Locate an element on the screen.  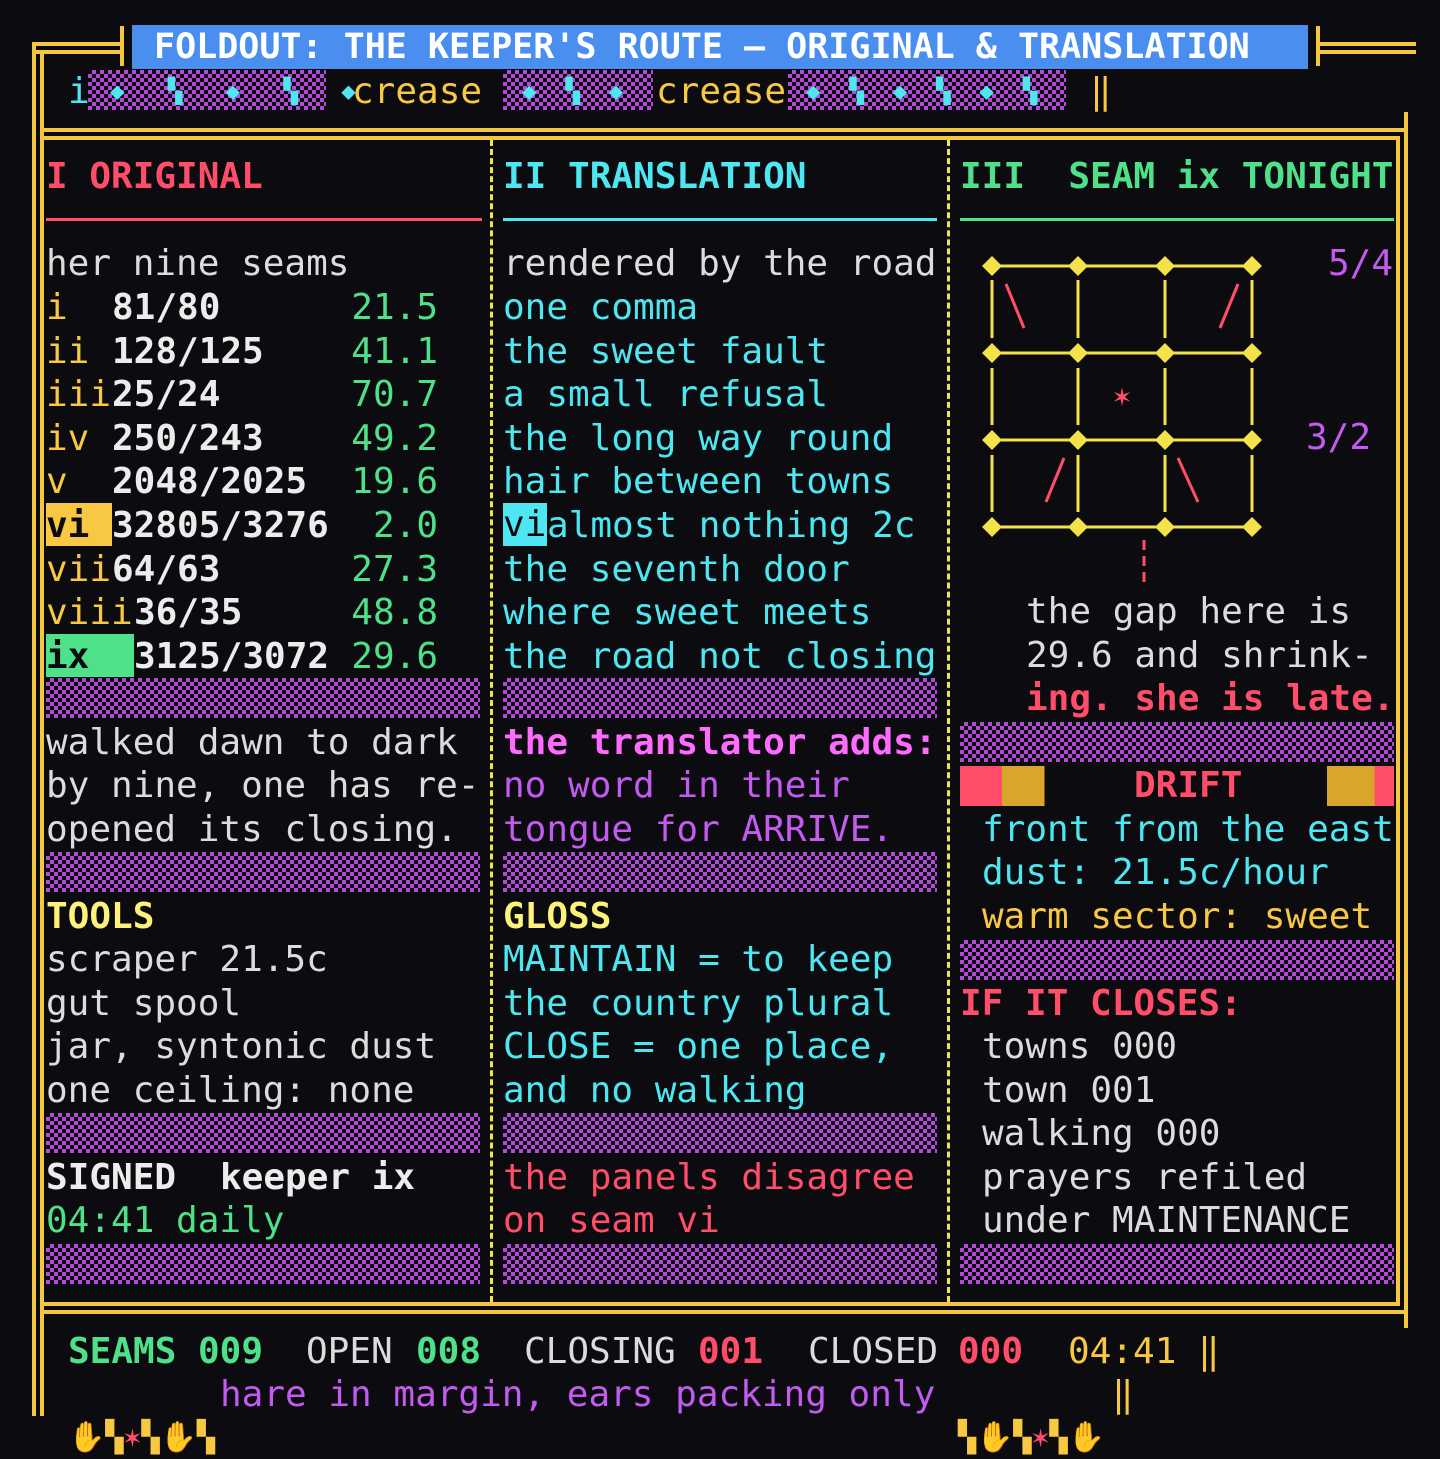
translation-line: the road not closing is located at coordinates (720, 656).